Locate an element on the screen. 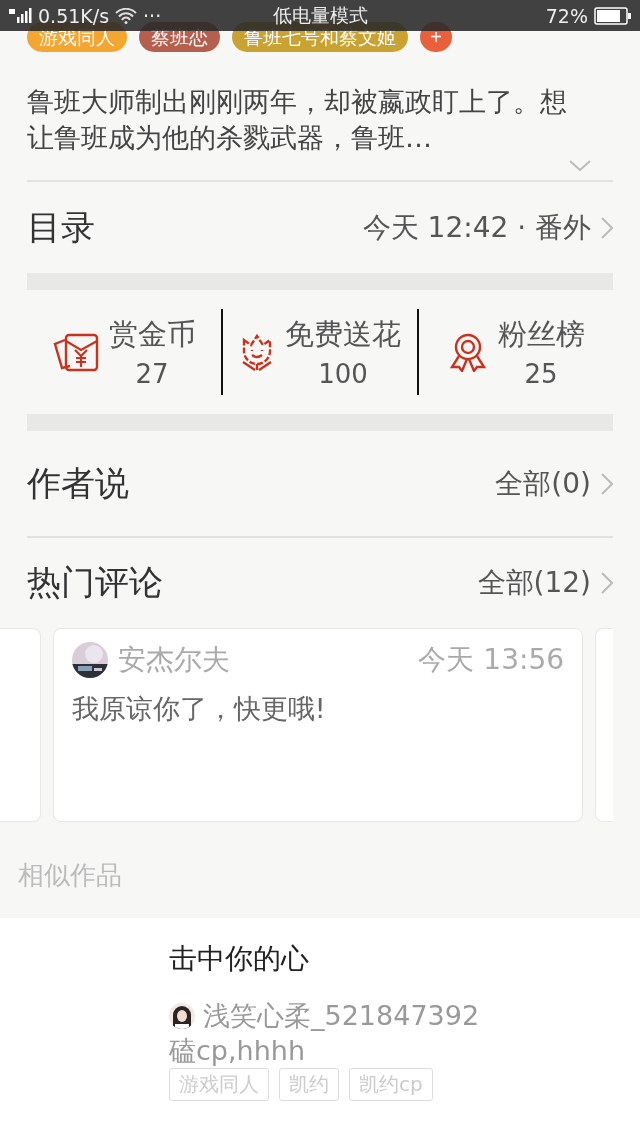 The width and height of the screenshot is (640, 1138). reward-count: 25 is located at coordinates (541, 374).